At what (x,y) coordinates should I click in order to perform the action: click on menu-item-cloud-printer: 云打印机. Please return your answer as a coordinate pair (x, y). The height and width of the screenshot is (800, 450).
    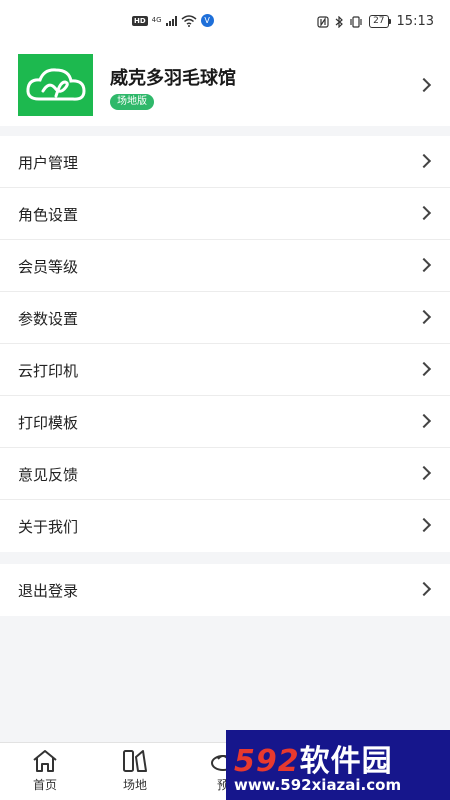
    Looking at the image, I should click on (225, 370).